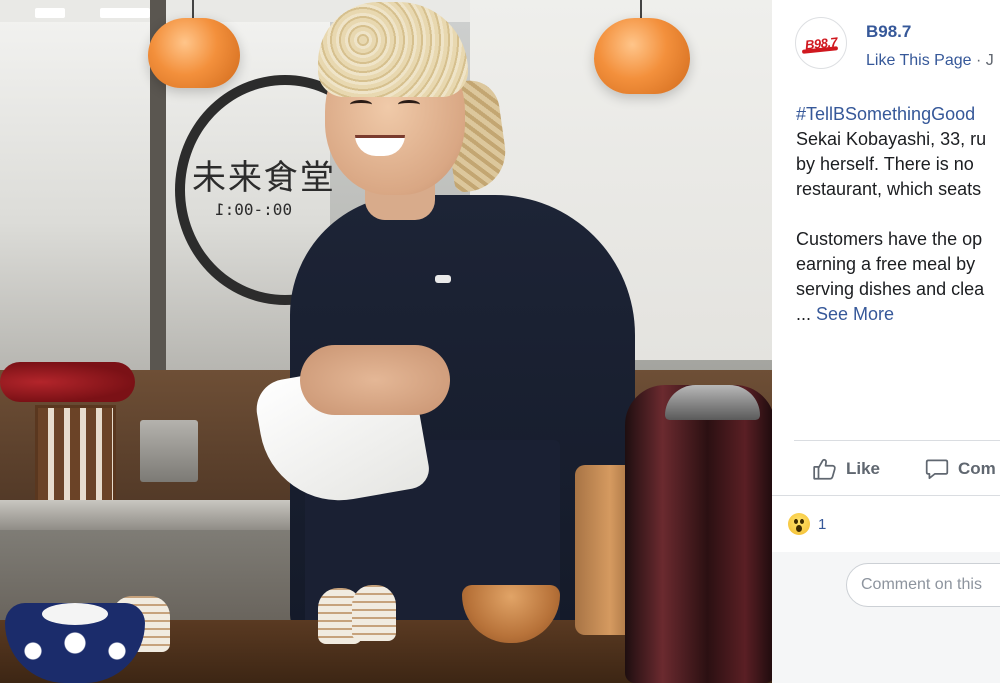 This screenshot has height=683, width=1000. I want to click on page-meta: Like This Page · J, so click(930, 61).